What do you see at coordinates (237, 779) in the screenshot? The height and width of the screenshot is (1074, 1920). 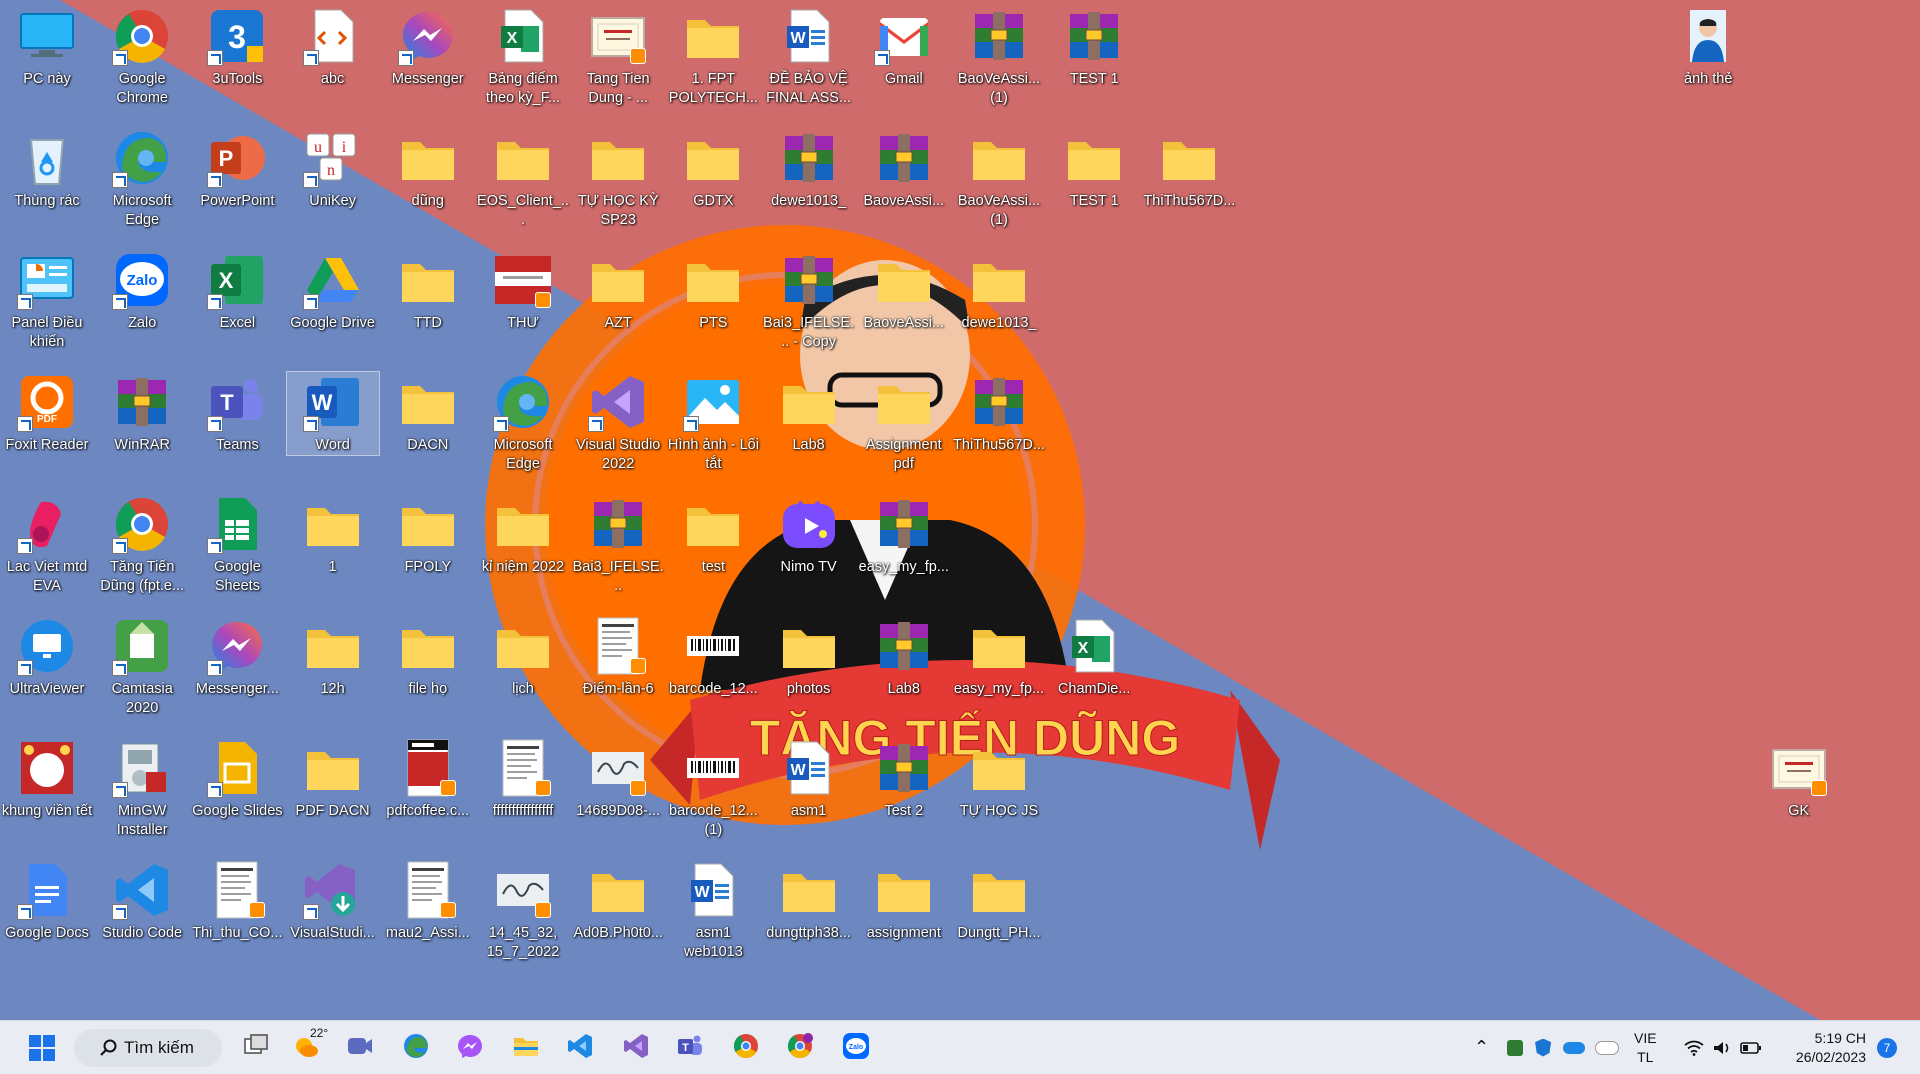 I see `desktop-icon-google-slides: Google Slides` at bounding box center [237, 779].